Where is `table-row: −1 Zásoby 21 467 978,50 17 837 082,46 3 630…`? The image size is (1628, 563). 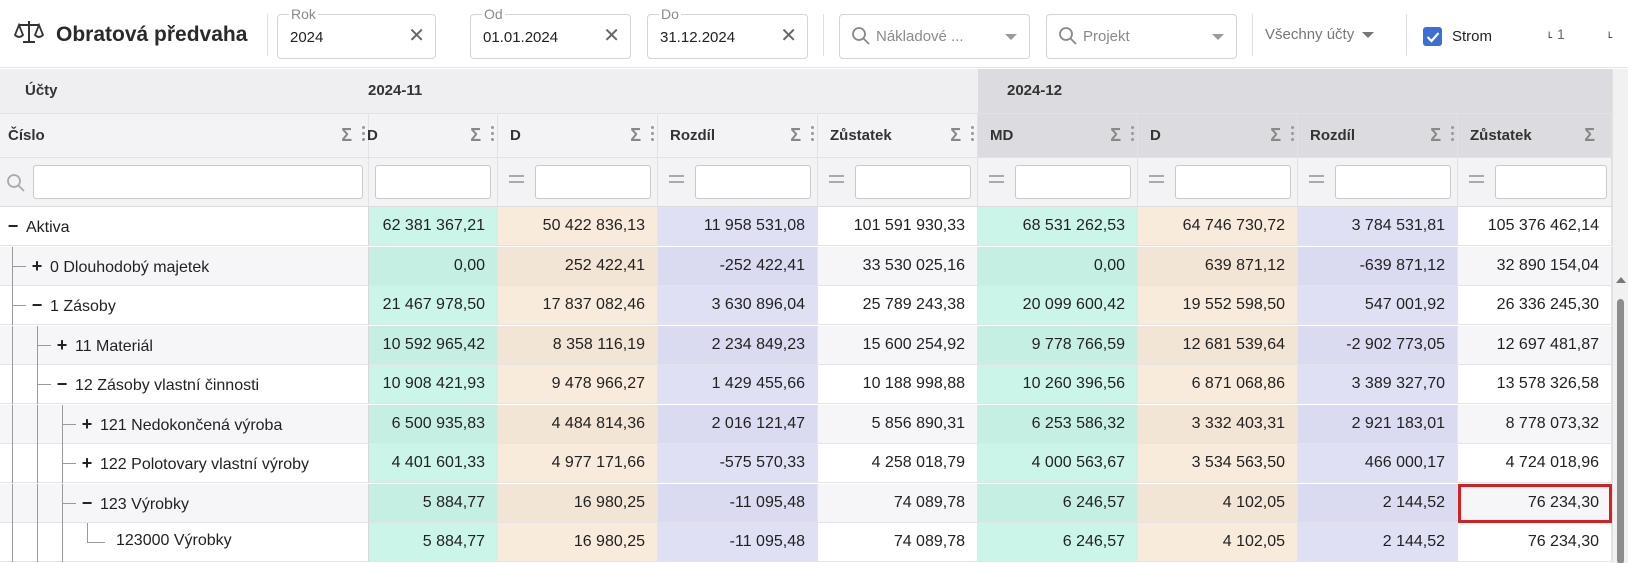 table-row: −1 Zásoby 21 467 978,50 17 837 082,46 3 630… is located at coordinates (806, 305).